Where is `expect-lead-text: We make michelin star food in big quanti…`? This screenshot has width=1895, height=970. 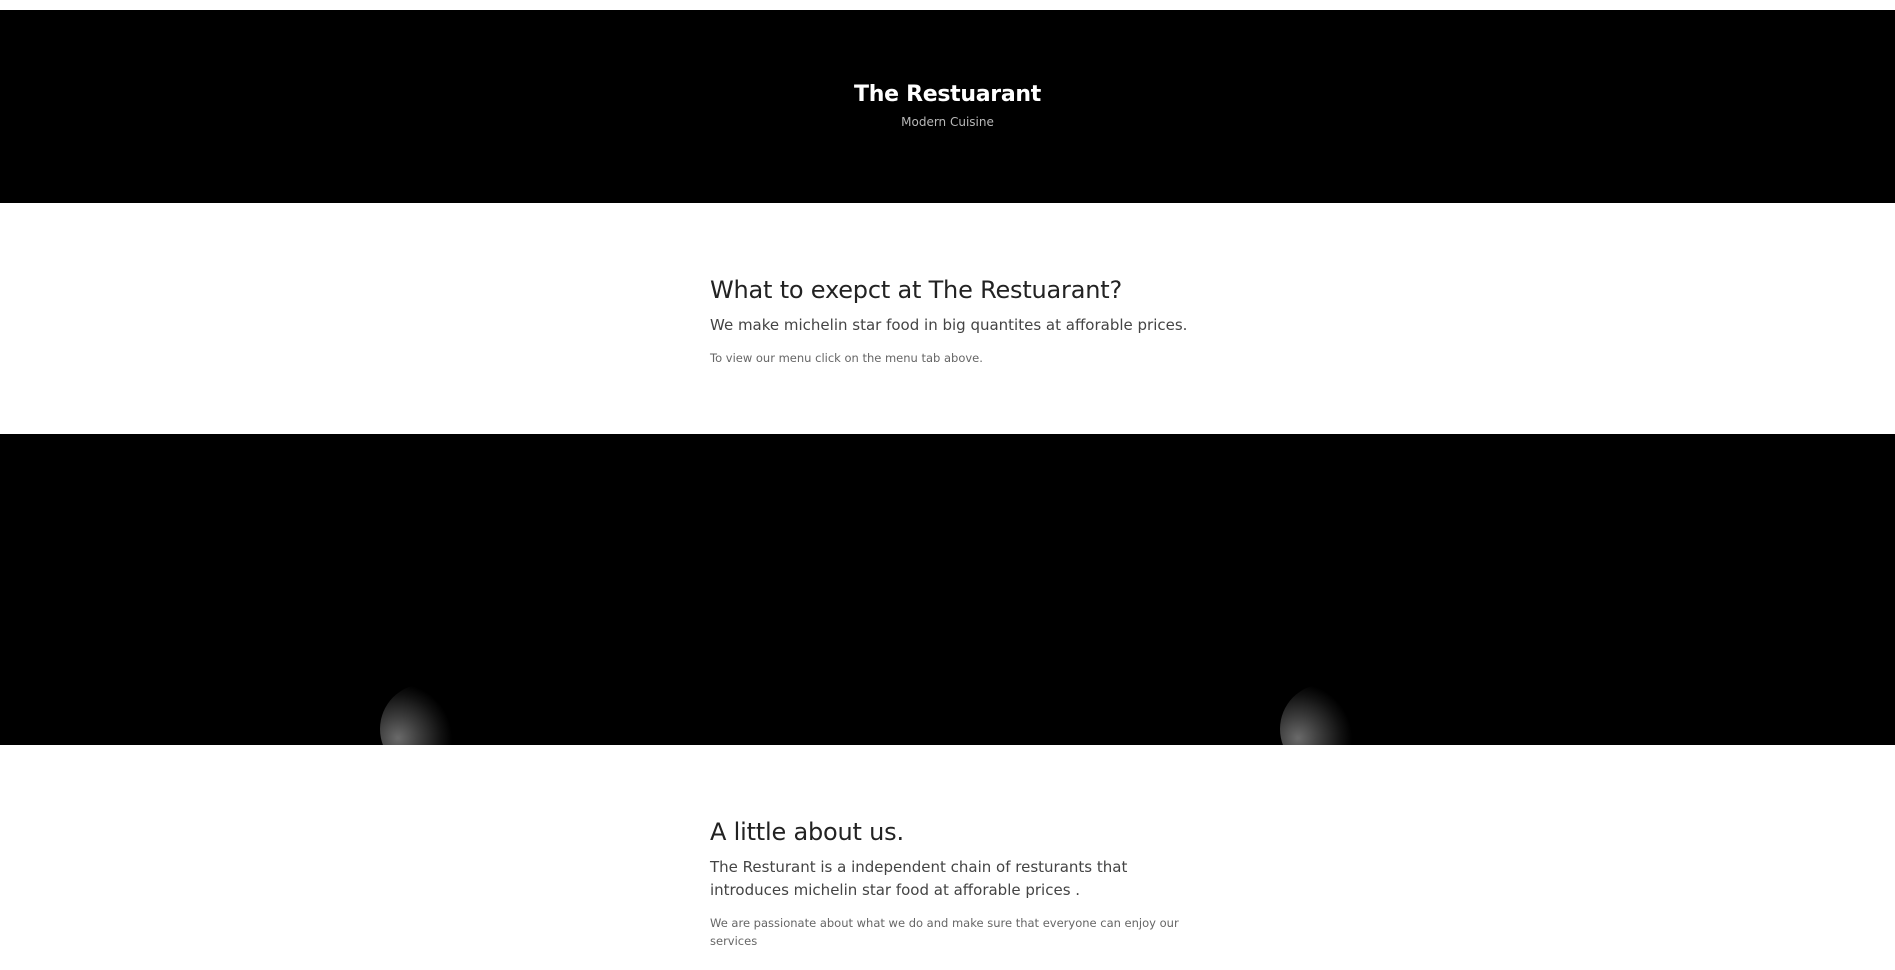 expect-lead-text: We make michelin star food in big quanti… is located at coordinates (949, 325).